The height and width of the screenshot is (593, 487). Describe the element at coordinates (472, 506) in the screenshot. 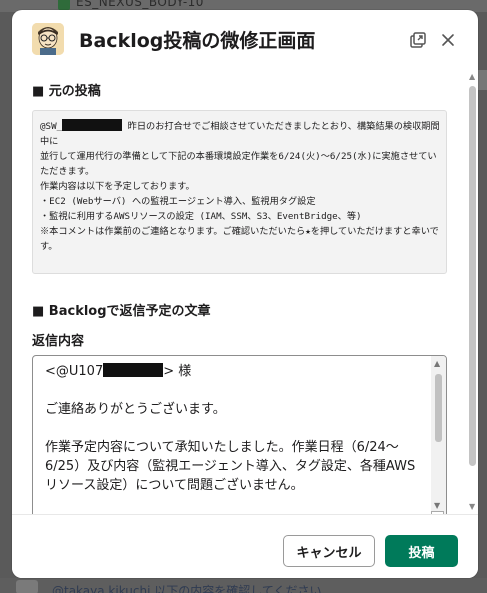

I see `modal-scroll-down-icon: ▼` at that location.